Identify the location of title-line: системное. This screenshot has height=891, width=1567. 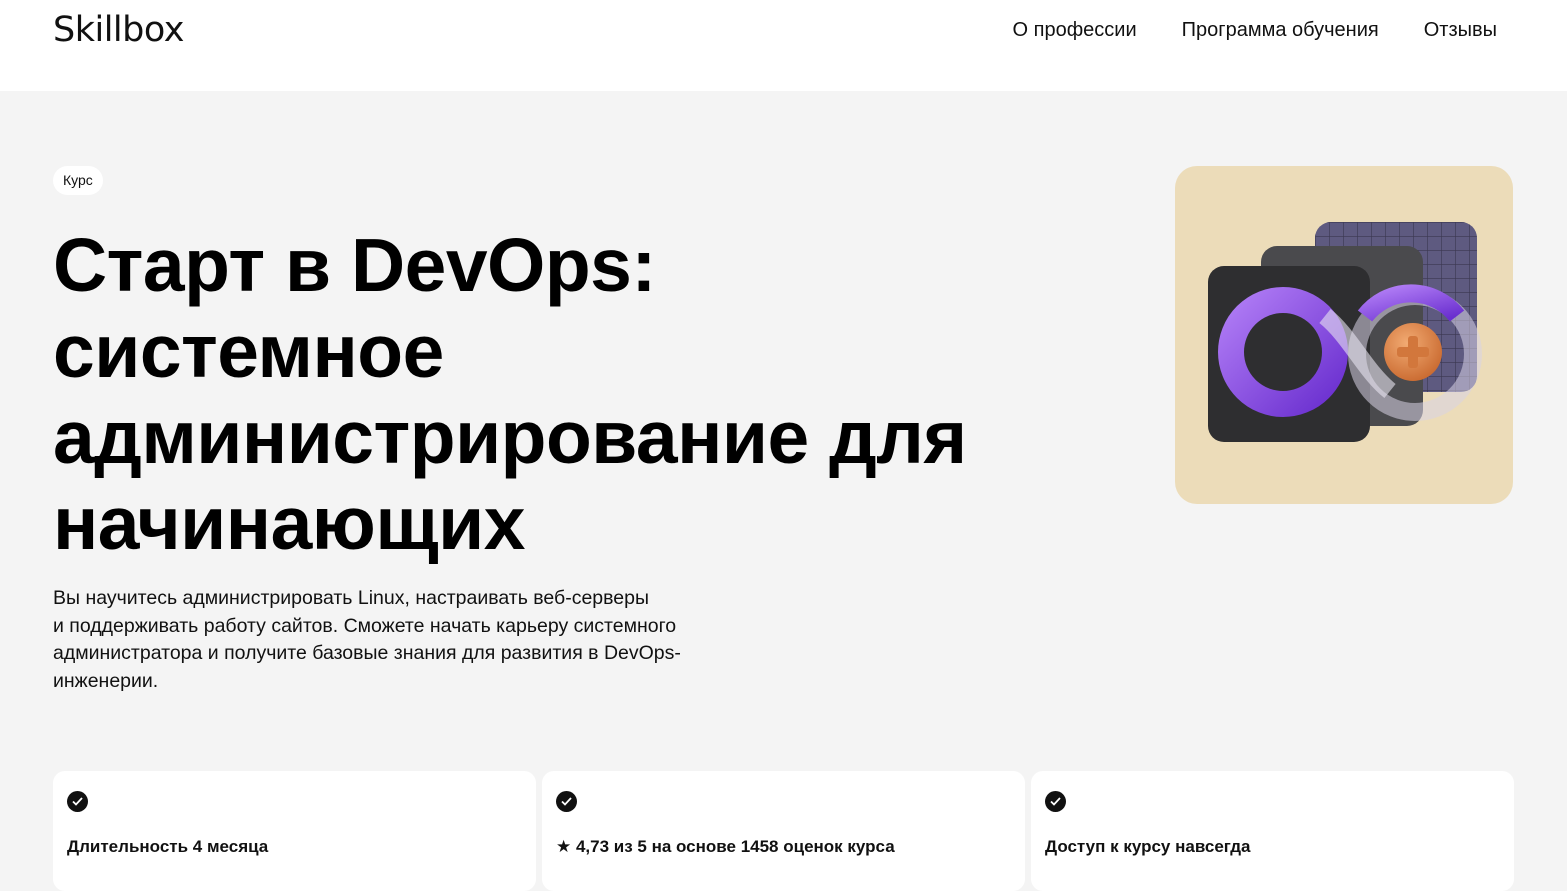
(248, 351).